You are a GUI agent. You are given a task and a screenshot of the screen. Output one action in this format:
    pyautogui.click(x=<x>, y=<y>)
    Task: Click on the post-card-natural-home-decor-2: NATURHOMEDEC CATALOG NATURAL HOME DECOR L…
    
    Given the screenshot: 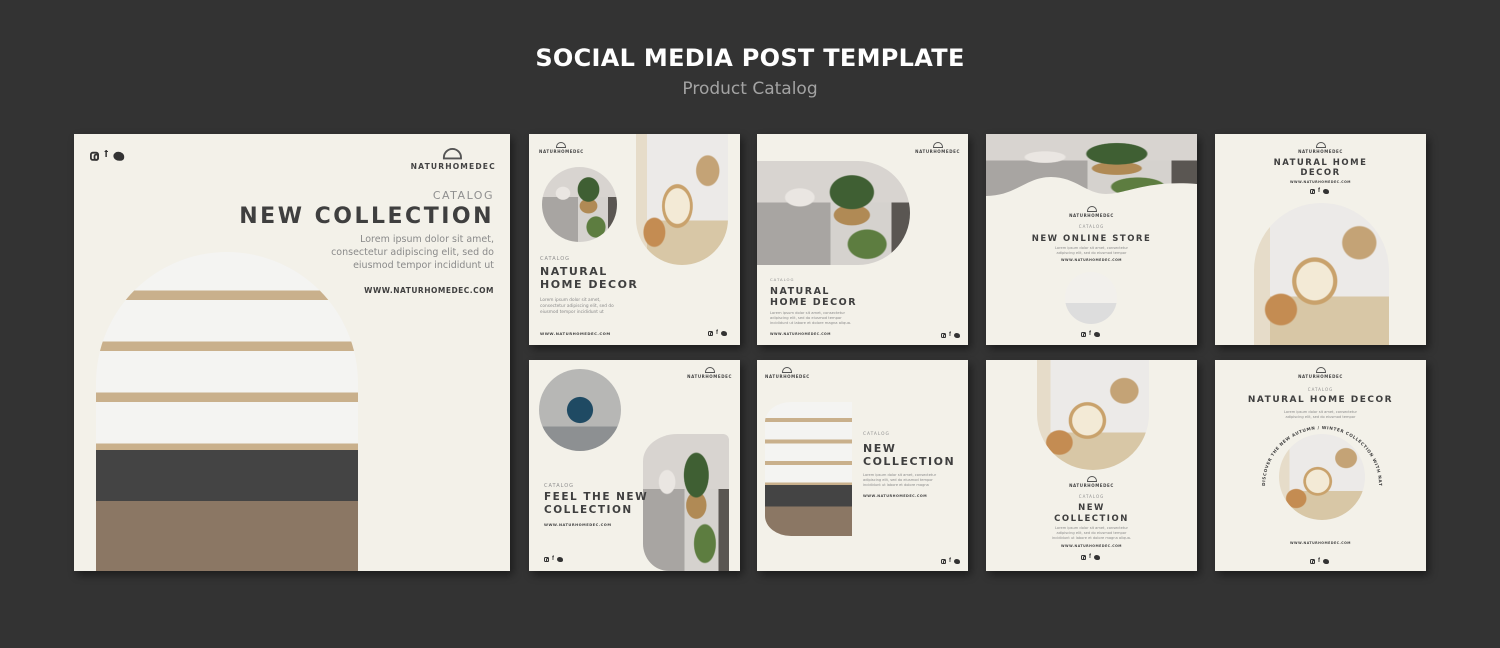 What is the action you would take?
    pyautogui.click(x=862, y=239)
    